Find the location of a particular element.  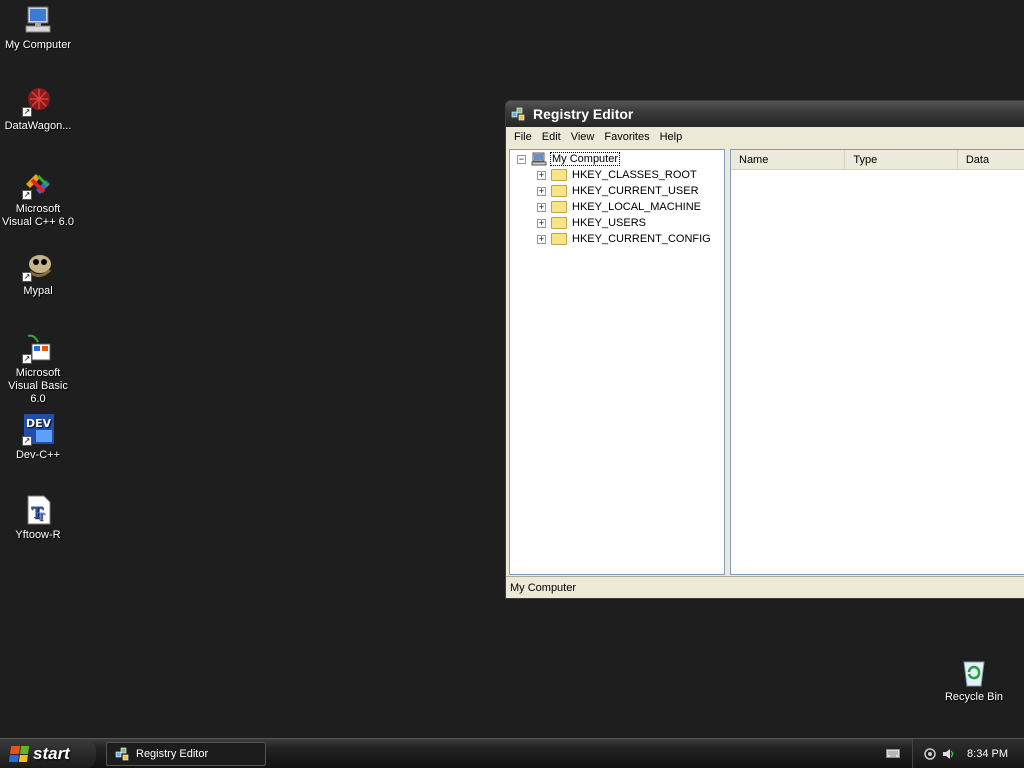

svg-text: DEV is located at coordinates (39, 423).